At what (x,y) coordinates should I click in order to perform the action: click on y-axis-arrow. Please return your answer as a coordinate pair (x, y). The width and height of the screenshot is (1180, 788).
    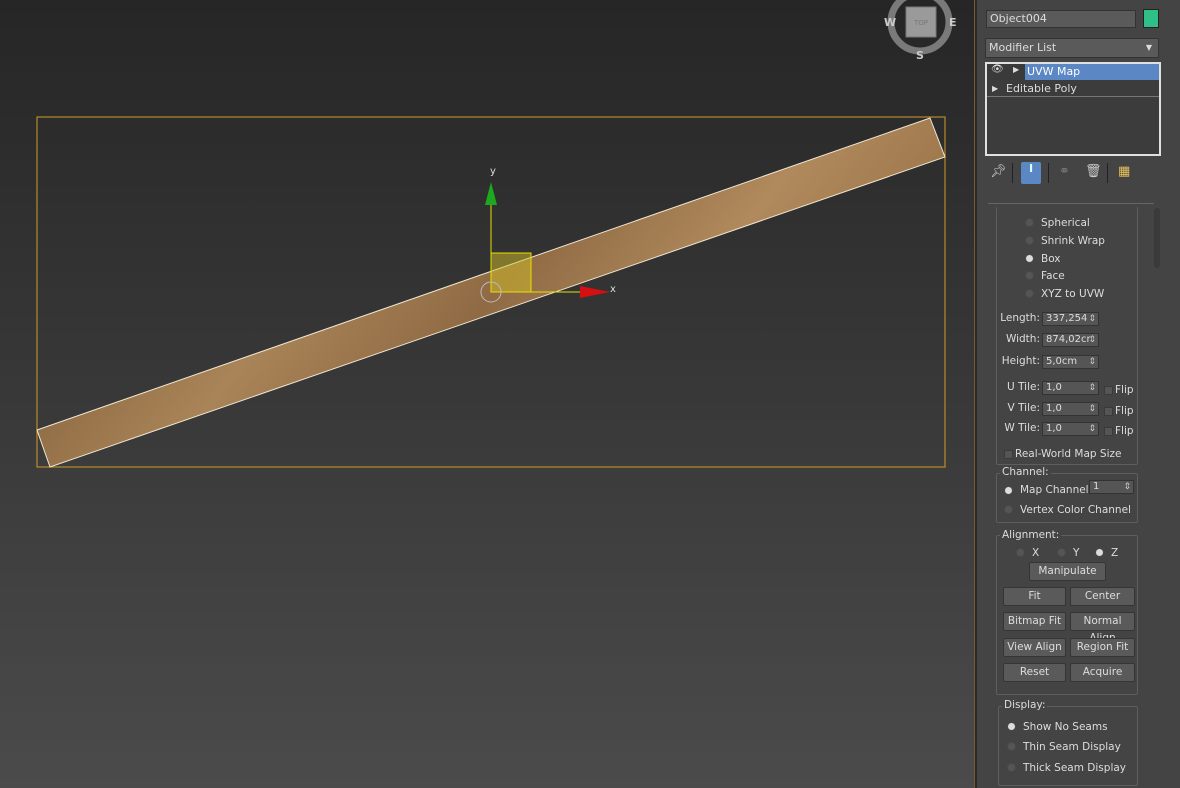
    Looking at the image, I should click on (491, 193).